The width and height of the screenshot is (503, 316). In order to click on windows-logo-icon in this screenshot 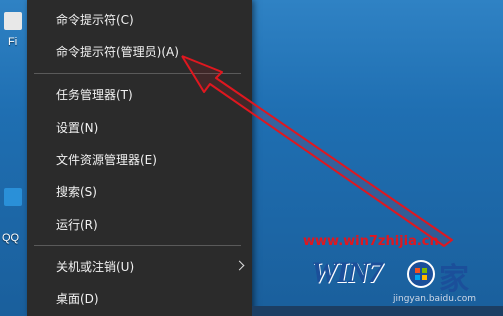, I will do `click(421, 274)`.